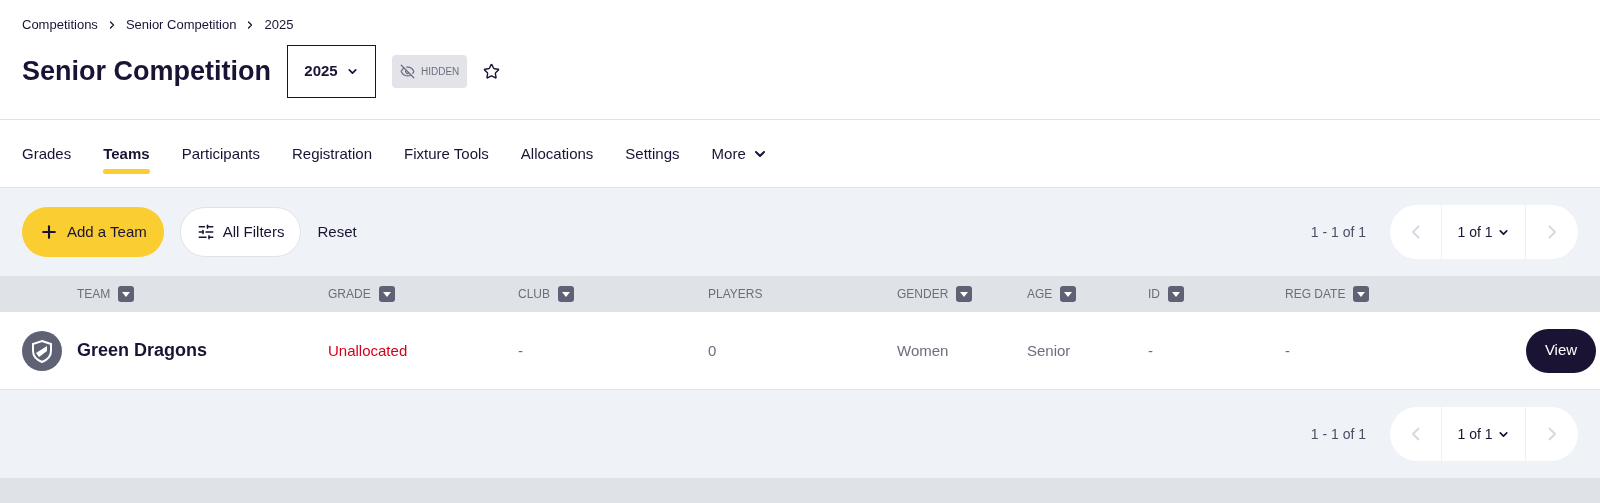 The width and height of the screenshot is (1600, 503). Describe the element at coordinates (349, 294) in the screenshot. I see `column-header: GRADE` at that location.